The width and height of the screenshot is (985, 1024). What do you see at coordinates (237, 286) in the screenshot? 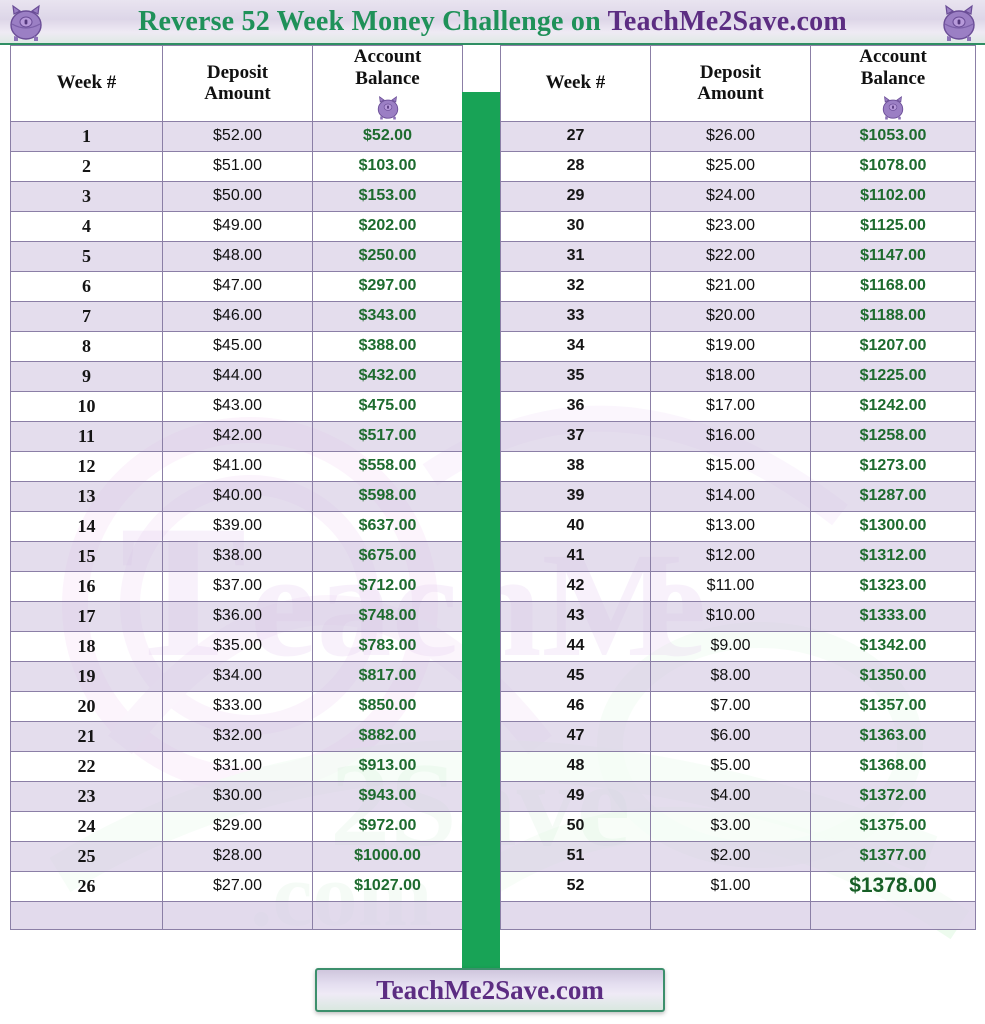
I see `cell-deposit: $47.00` at bounding box center [237, 286].